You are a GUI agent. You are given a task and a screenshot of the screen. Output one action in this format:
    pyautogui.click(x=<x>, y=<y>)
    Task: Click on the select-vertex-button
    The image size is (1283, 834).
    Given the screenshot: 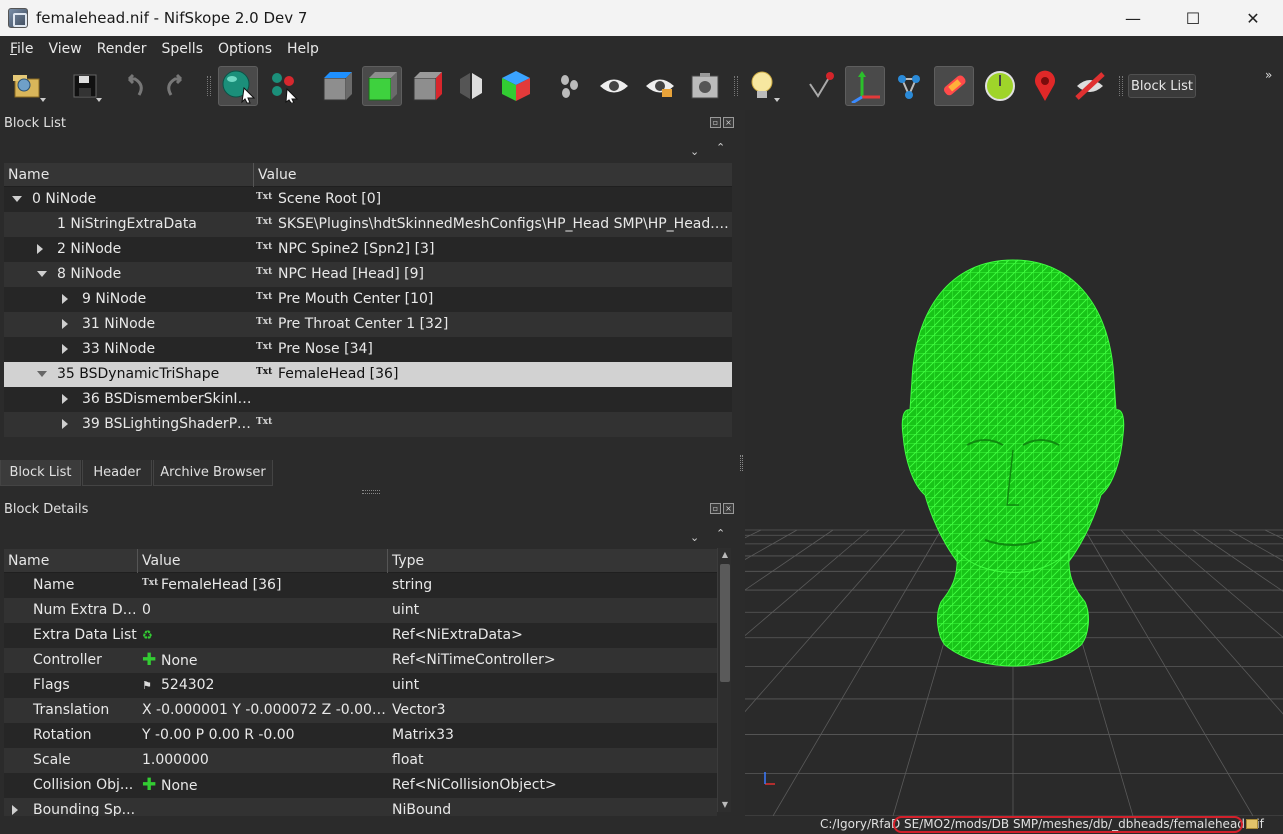 What is the action you would take?
    pyautogui.click(x=284, y=86)
    